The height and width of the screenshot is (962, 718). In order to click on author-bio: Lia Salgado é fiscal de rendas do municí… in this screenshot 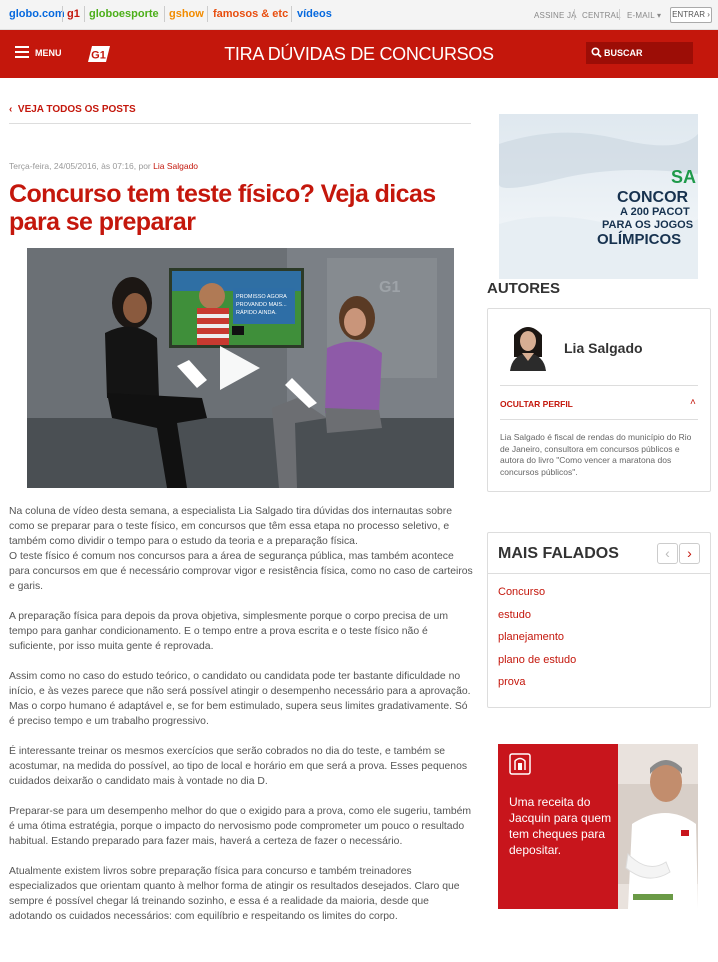, I will do `click(596, 454)`.